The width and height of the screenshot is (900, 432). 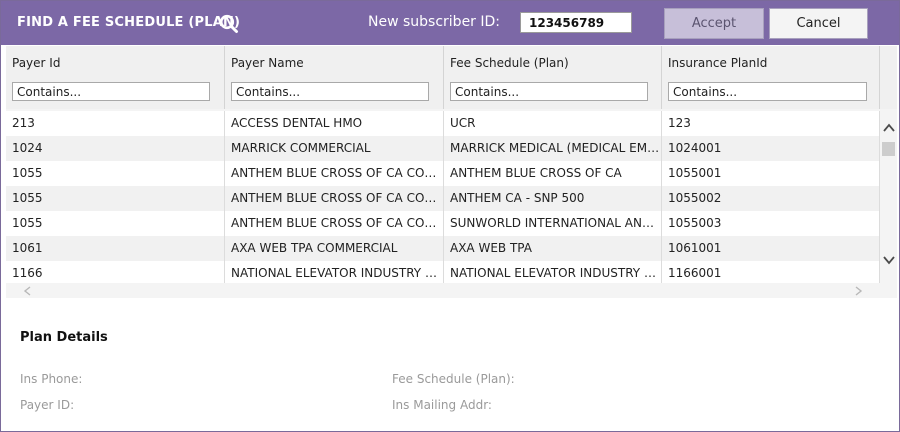 What do you see at coordinates (553, 123) in the screenshot?
I see `fee-schedule-cell: UCR` at bounding box center [553, 123].